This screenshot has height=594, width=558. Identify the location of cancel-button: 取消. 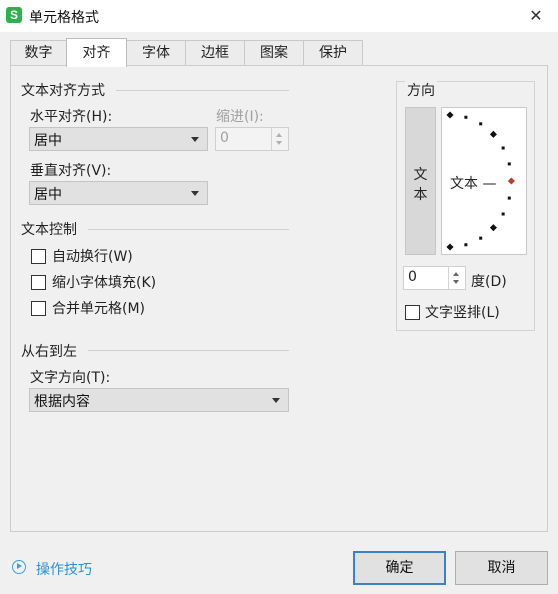
(501, 568).